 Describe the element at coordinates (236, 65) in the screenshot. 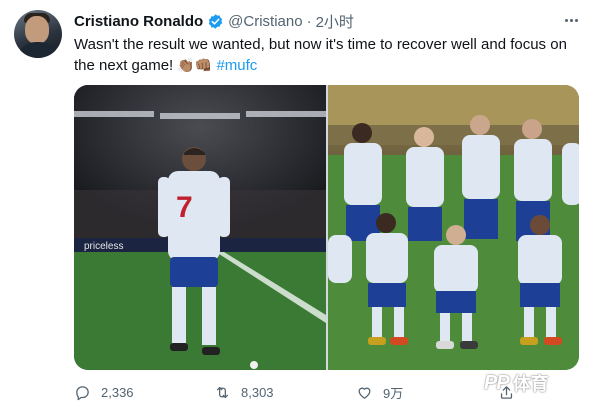

I see `hashtag-link: #mufc` at that location.